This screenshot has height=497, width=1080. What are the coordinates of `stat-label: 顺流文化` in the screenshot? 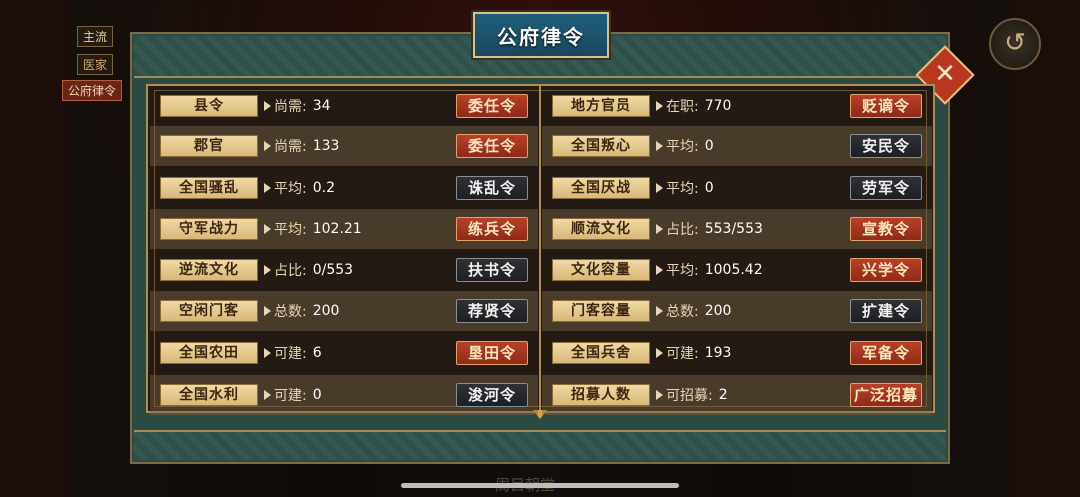 It's located at (601, 229).